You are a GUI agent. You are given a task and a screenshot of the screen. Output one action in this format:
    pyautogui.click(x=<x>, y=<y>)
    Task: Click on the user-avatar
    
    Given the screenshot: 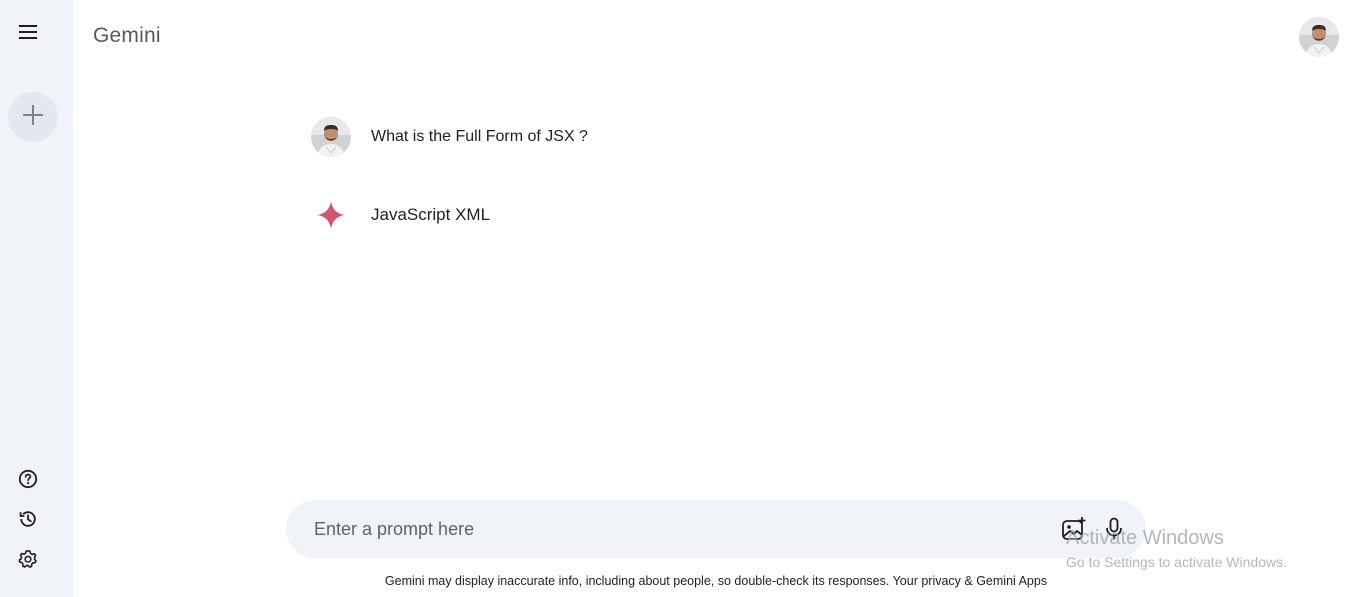 What is the action you would take?
    pyautogui.click(x=1319, y=37)
    